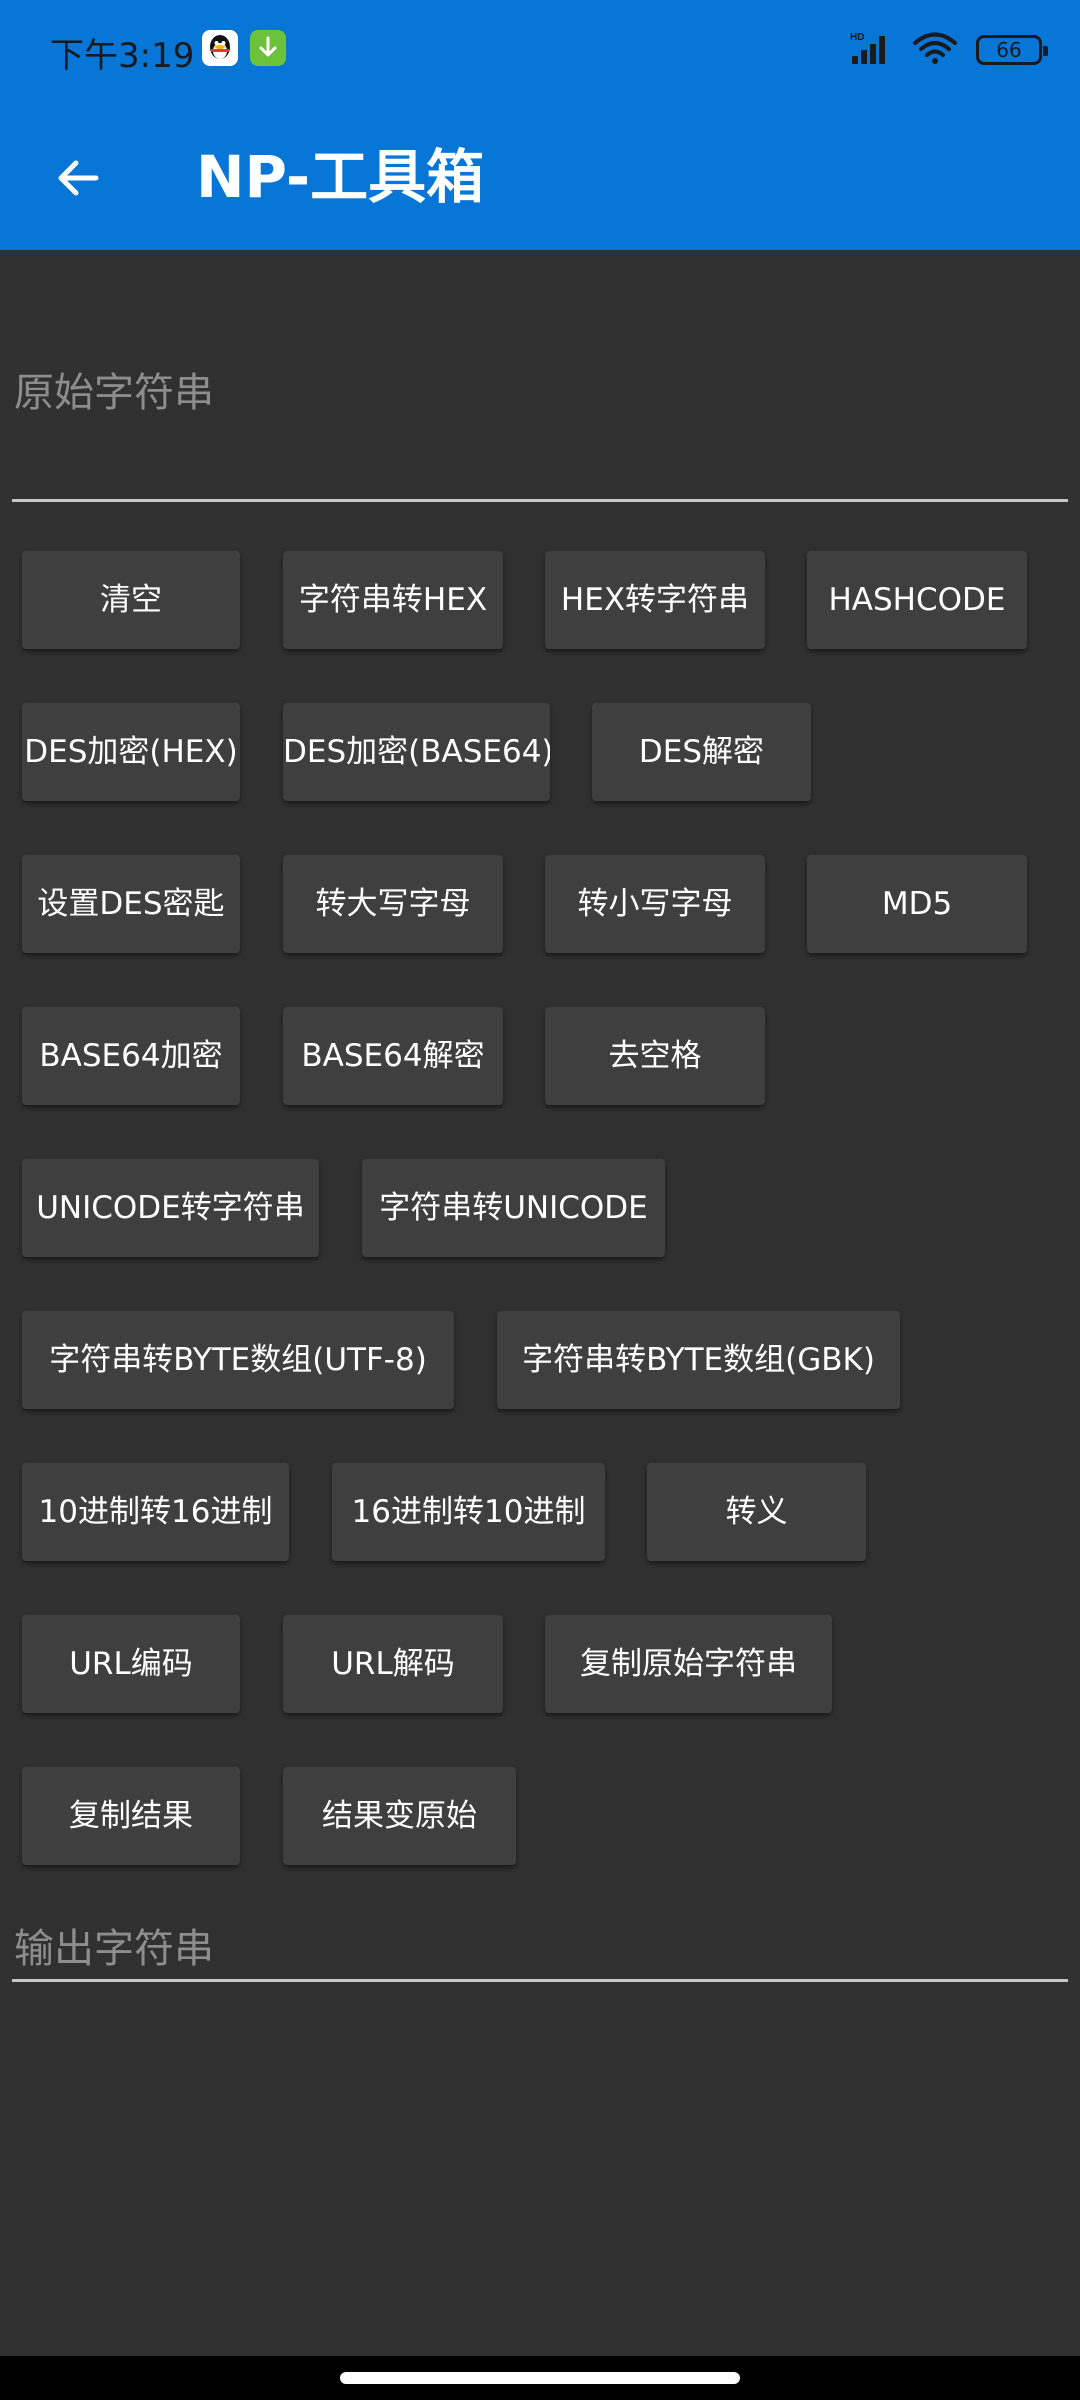 The height and width of the screenshot is (2400, 1080). Describe the element at coordinates (468, 1512) in the screenshot. I see `hex-to-dec-button: 16进制转10进制` at that location.